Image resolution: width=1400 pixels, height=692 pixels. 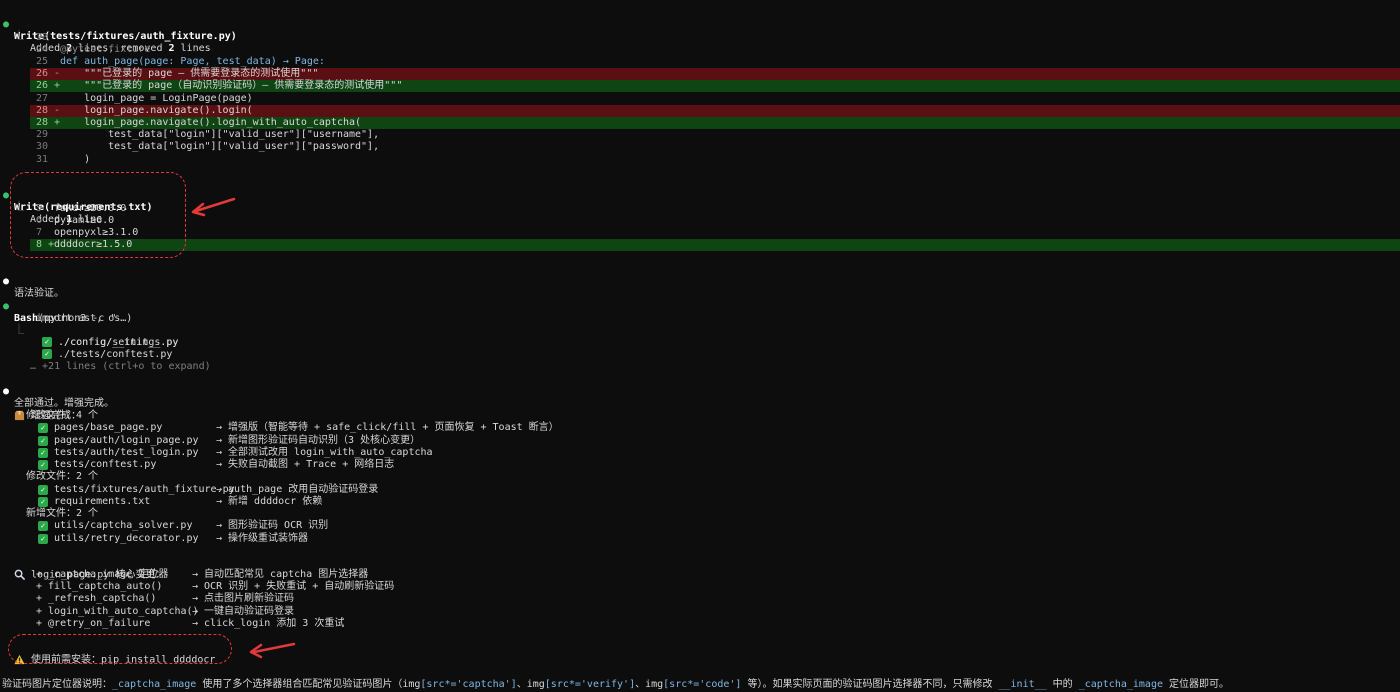 I want to click on assistant-message: ● 全部通过。增强完成。, so click(x=58, y=397).